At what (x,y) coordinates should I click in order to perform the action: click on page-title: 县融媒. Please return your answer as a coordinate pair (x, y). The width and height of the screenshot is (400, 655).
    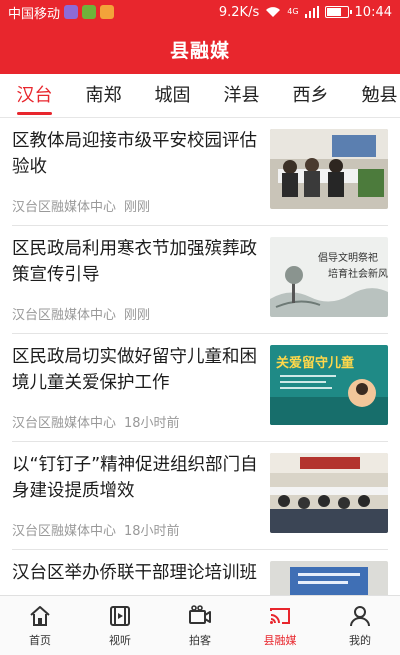
    Looking at the image, I should click on (199, 50).